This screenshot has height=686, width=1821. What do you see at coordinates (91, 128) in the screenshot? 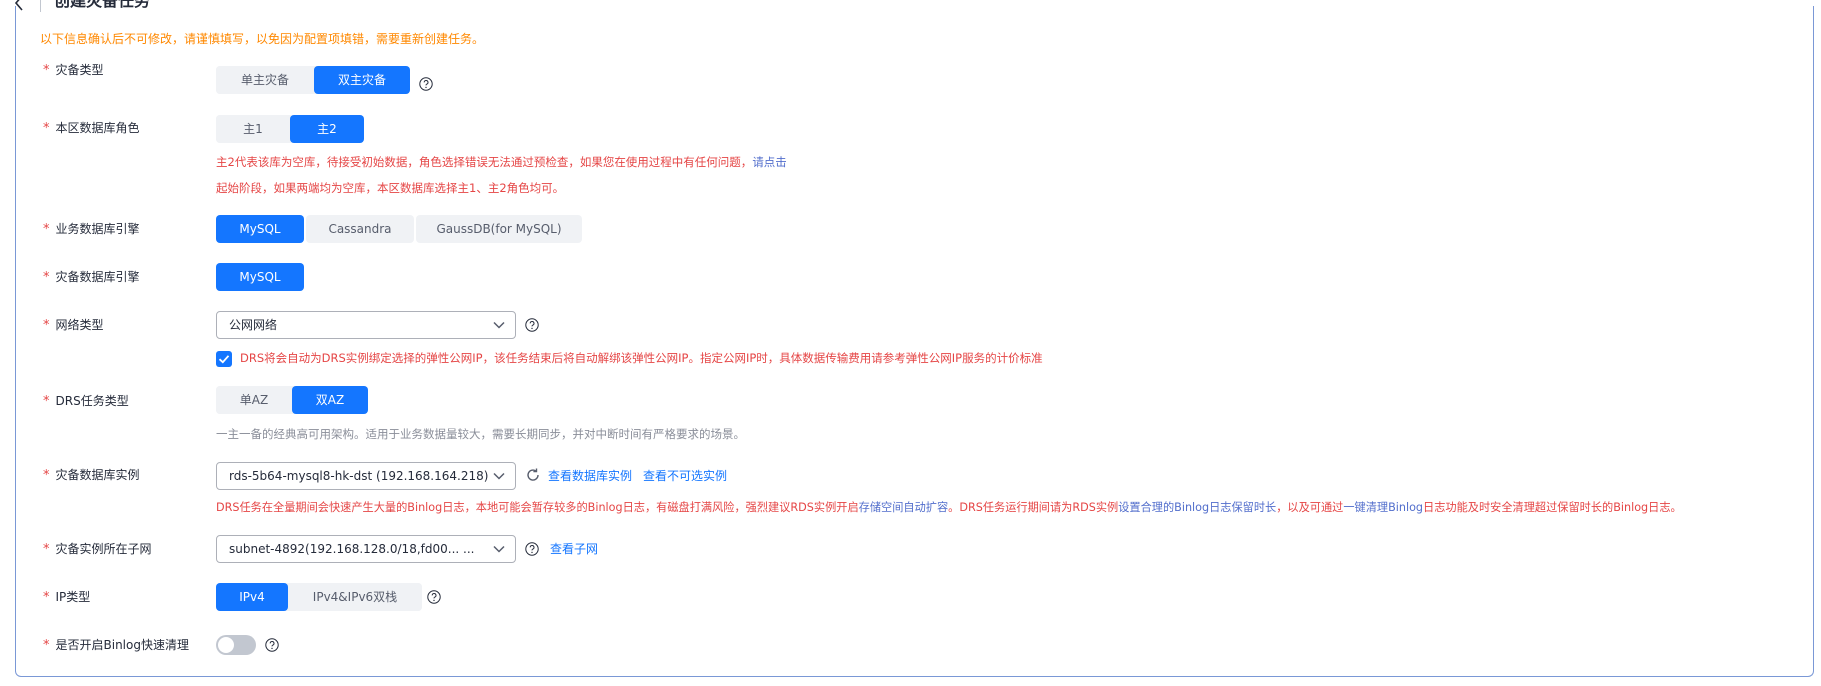
I see `db-role-label: * 本区数据库角色` at bounding box center [91, 128].